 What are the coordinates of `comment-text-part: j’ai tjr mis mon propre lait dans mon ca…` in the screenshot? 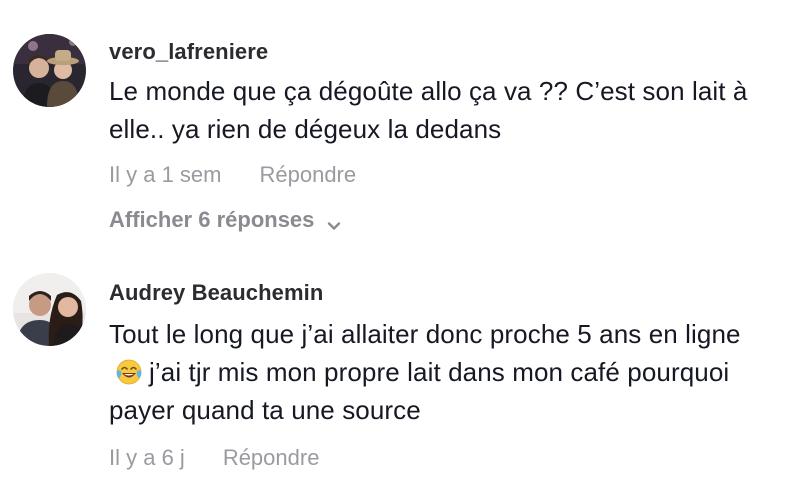 It's located at (419, 391).